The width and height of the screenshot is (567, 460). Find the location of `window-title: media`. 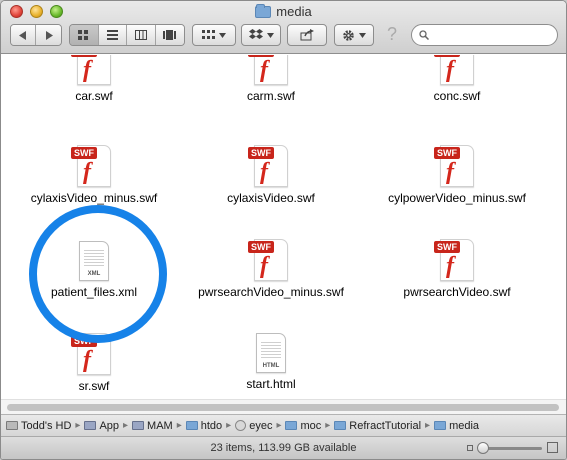

window-title: media is located at coordinates (283, 11).